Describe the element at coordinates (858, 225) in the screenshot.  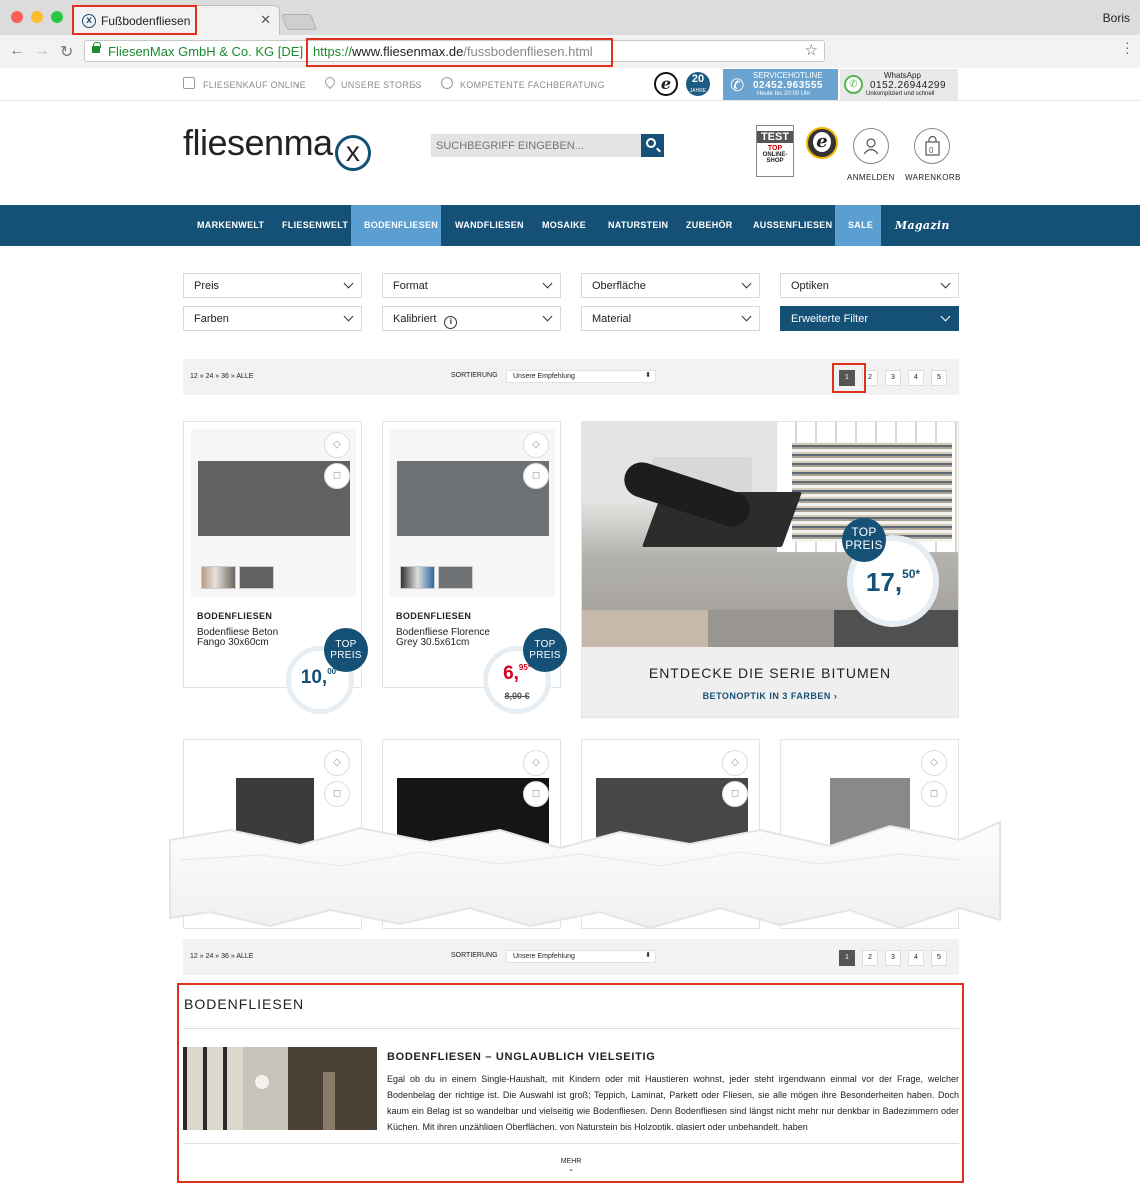
I see `nav-sale: SALE` at that location.